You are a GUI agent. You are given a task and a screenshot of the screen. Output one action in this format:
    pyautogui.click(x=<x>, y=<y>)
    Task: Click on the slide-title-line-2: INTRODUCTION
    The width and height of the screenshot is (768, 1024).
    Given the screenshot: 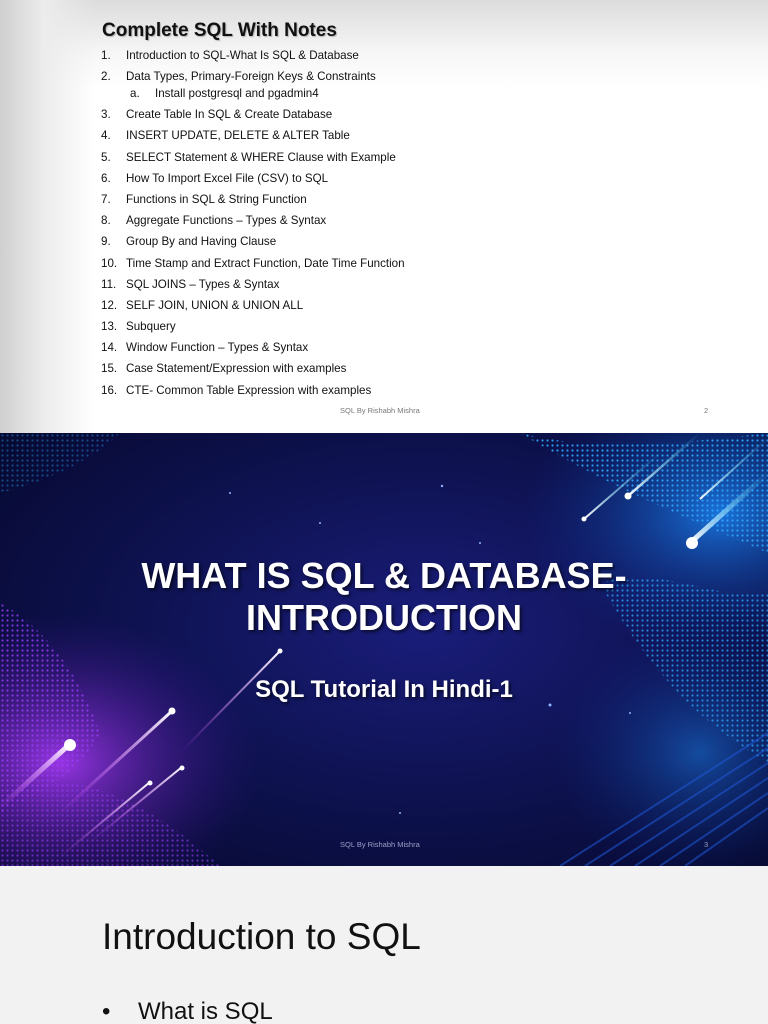 What is the action you would take?
    pyautogui.click(x=384, y=617)
    